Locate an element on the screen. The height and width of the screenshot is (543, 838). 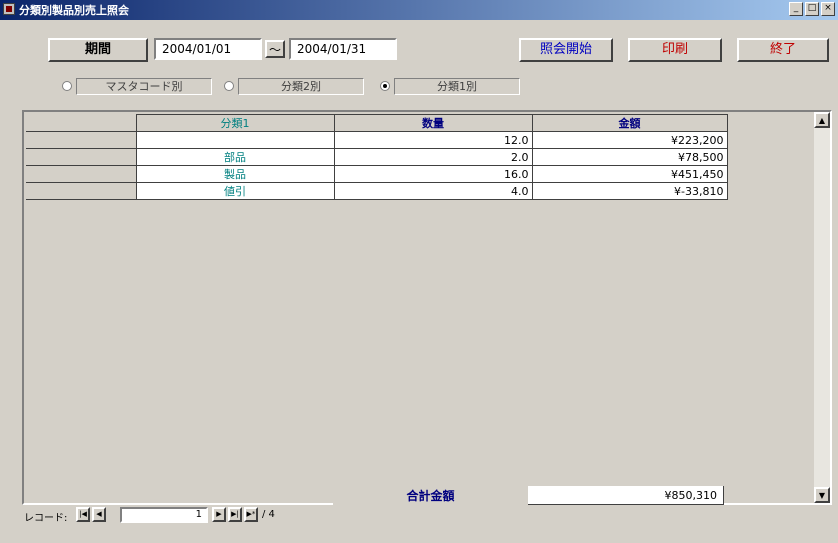
radio-master-code: マスタコード別 is located at coordinates (138, 87).